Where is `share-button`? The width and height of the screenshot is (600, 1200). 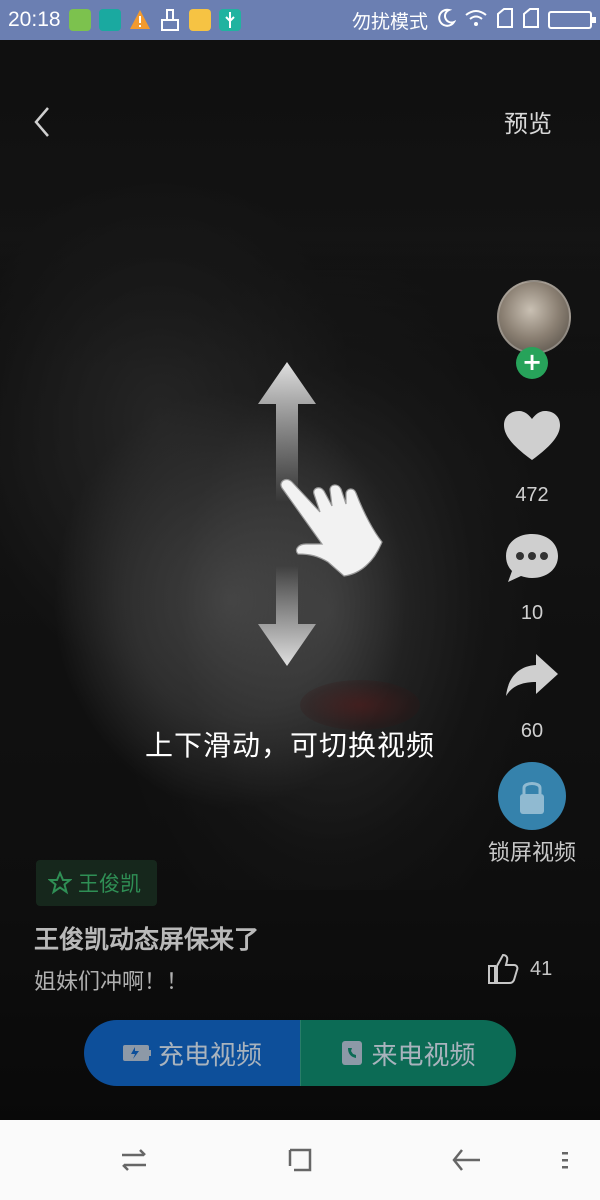
share-button is located at coordinates (532, 676).